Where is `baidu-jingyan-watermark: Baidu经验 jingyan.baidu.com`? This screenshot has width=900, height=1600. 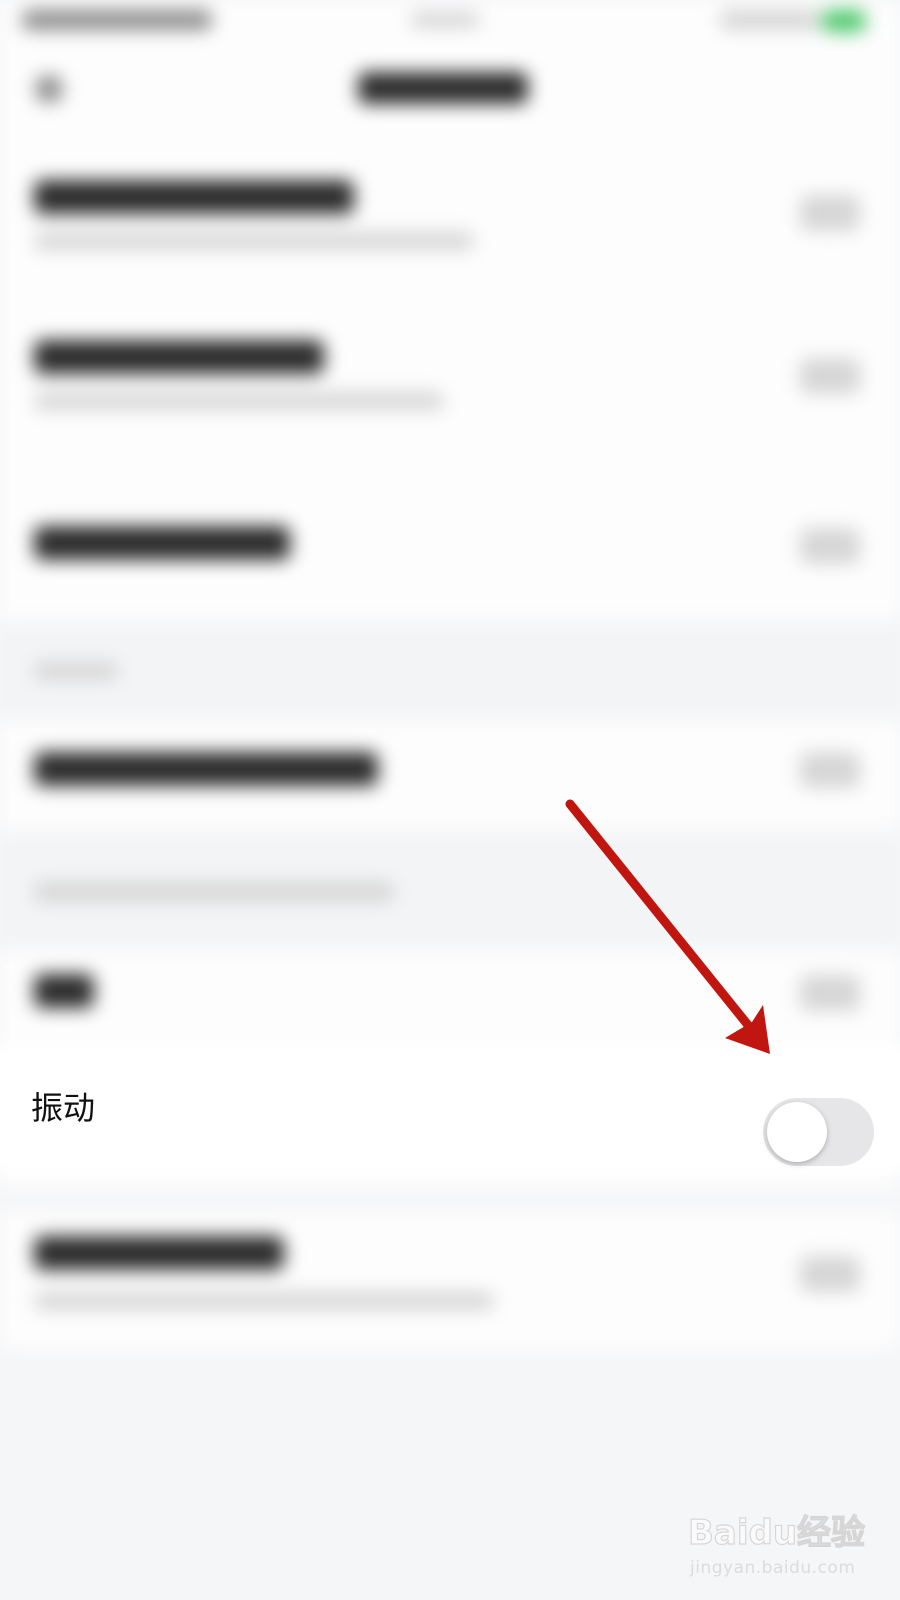 baidu-jingyan-watermark: Baidu经验 jingyan.baidu.com is located at coordinates (788, 1545).